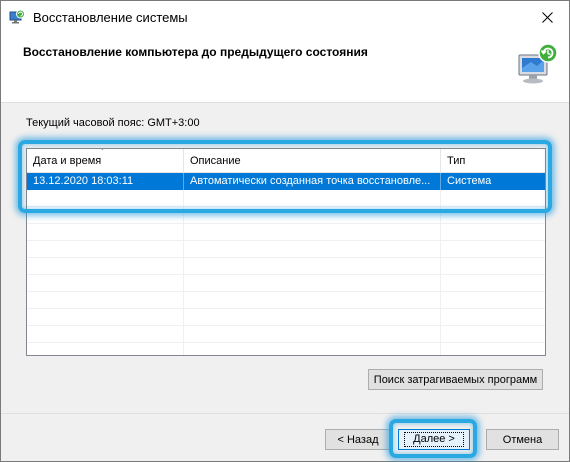 This screenshot has height=462, width=570. I want to click on next-button-label: Далее >, so click(434, 439).